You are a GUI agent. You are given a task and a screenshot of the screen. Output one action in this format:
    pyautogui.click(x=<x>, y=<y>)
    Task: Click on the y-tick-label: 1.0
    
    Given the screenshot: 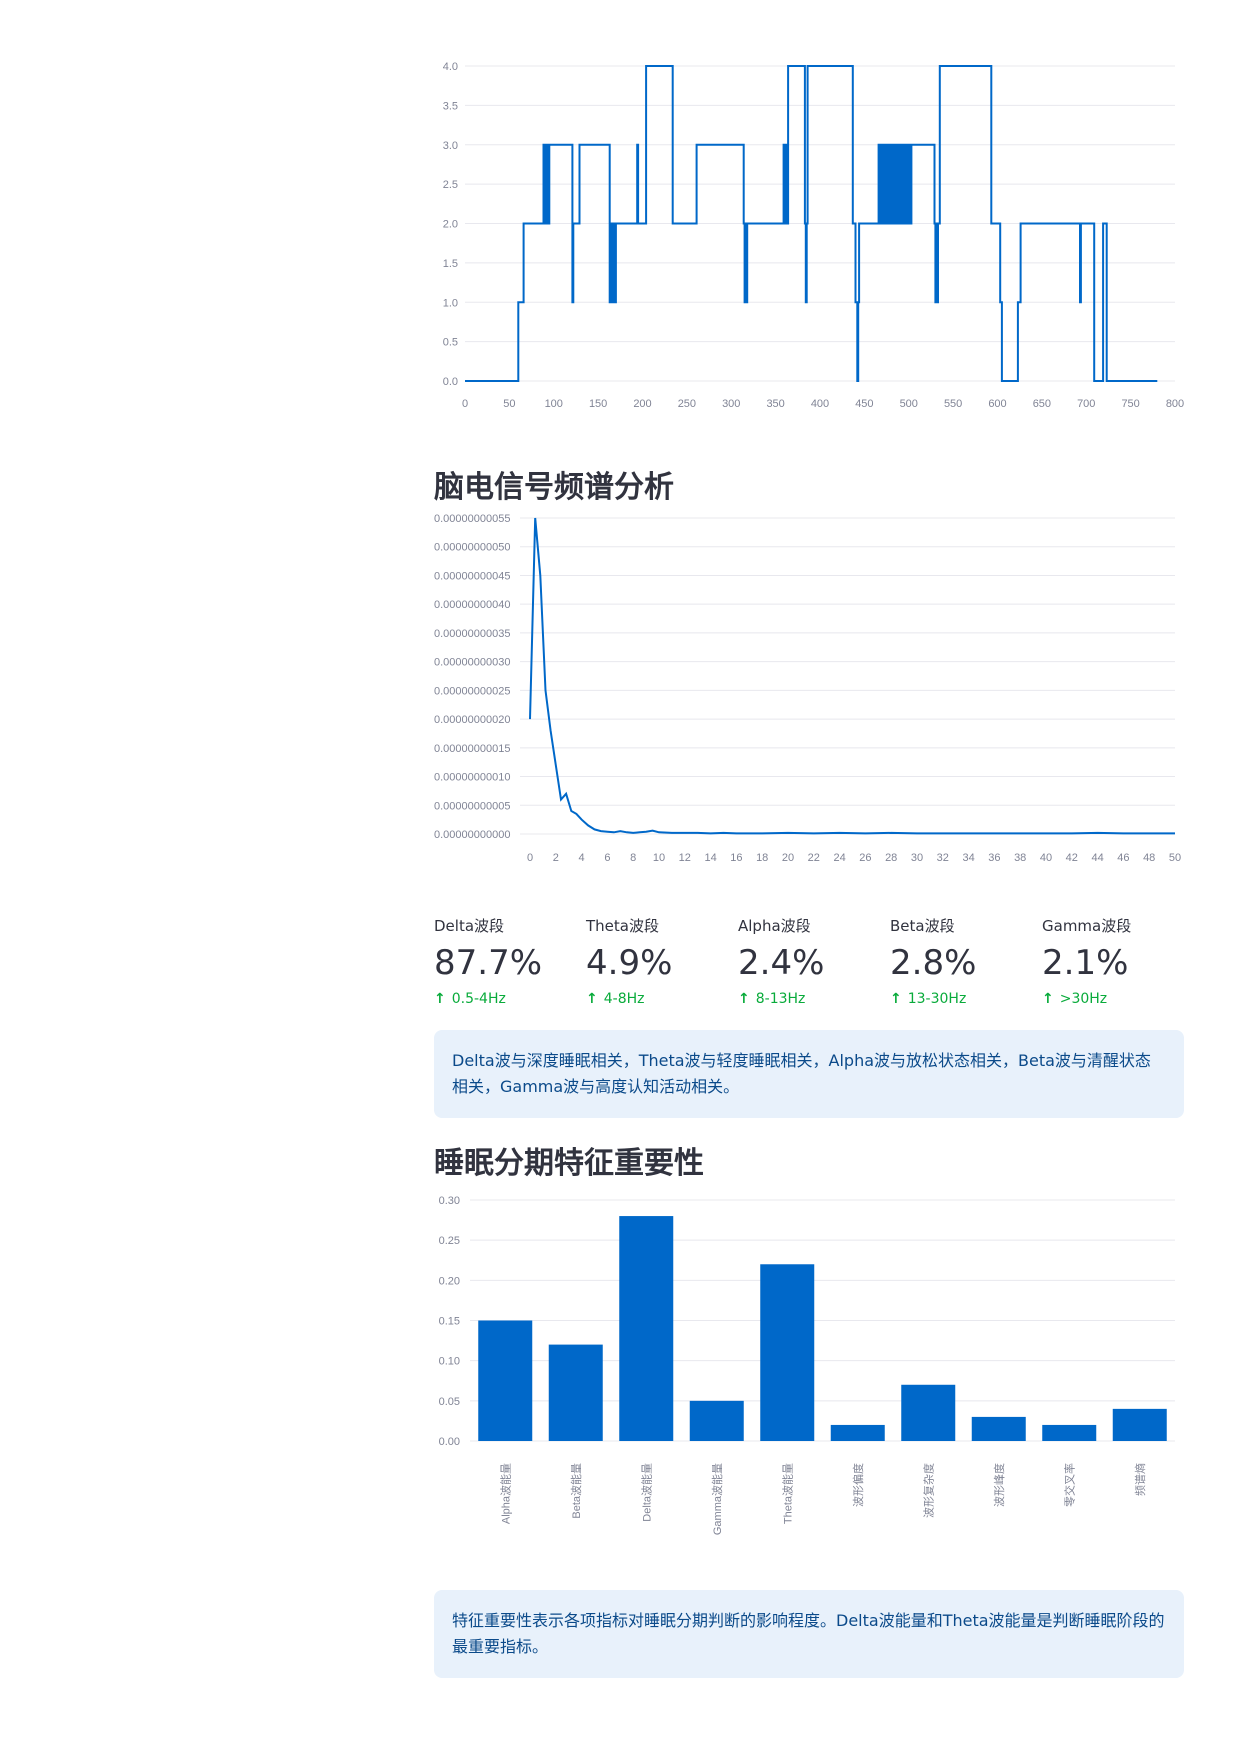 What is the action you would take?
    pyautogui.click(x=450, y=303)
    